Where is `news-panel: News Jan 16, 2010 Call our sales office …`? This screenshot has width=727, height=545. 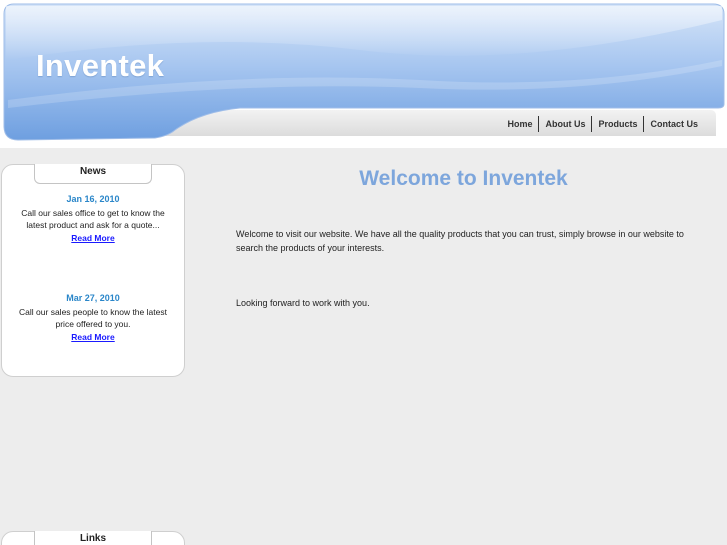
news-panel: News Jan 16, 2010 Call our sales office … is located at coordinates (93, 270).